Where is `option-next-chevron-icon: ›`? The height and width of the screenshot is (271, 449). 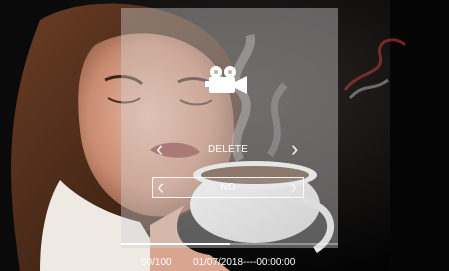 option-next-chevron-icon: › is located at coordinates (293, 187).